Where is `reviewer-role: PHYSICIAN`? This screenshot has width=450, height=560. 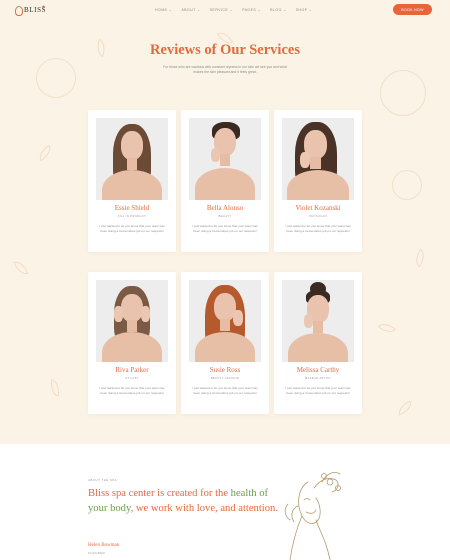
reviewer-role: PHYSICIAN is located at coordinates (318, 216).